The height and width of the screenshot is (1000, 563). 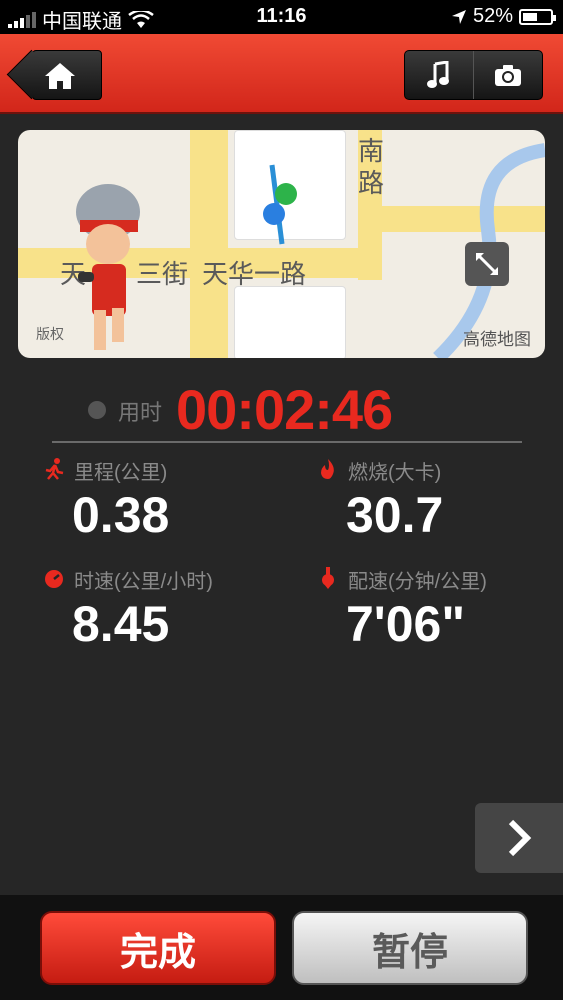 I want to click on camera-icon, so click(x=508, y=75).